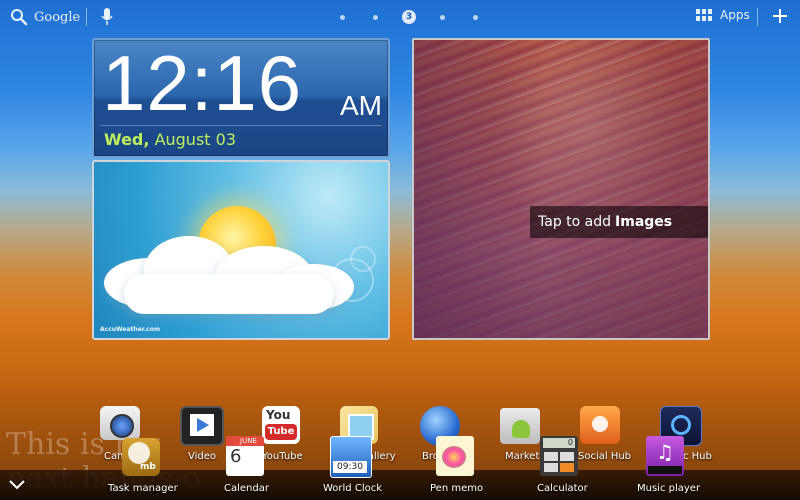 The image size is (800, 500). I want to click on calculator-icon: 0, so click(559, 456).